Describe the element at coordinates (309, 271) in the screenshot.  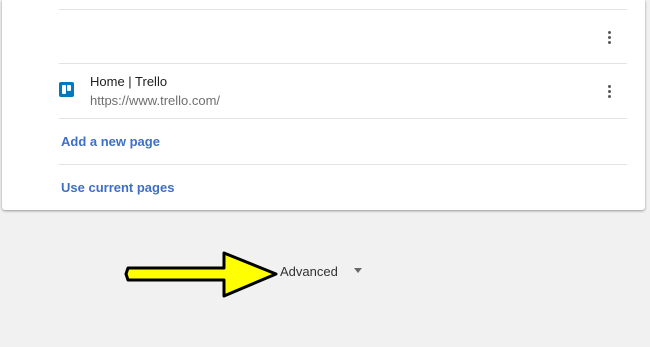
I see `advanced-toggle: Advanced` at that location.